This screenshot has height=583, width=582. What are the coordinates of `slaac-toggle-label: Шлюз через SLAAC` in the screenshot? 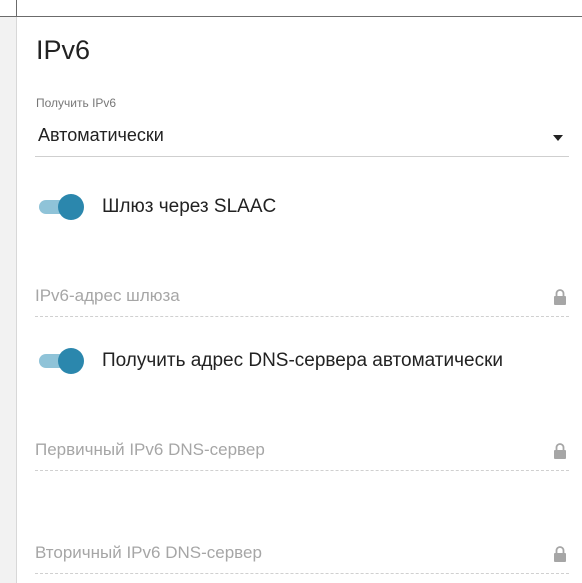 It's located at (189, 206).